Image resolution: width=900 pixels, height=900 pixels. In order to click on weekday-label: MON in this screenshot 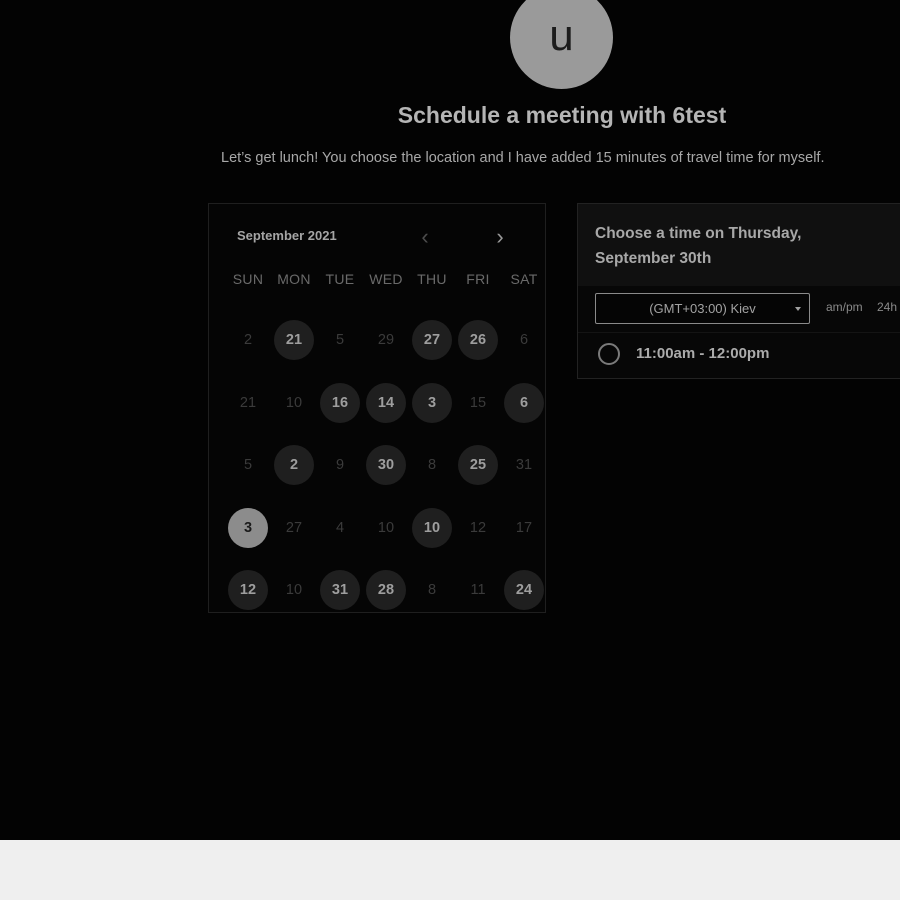, I will do `click(294, 279)`.